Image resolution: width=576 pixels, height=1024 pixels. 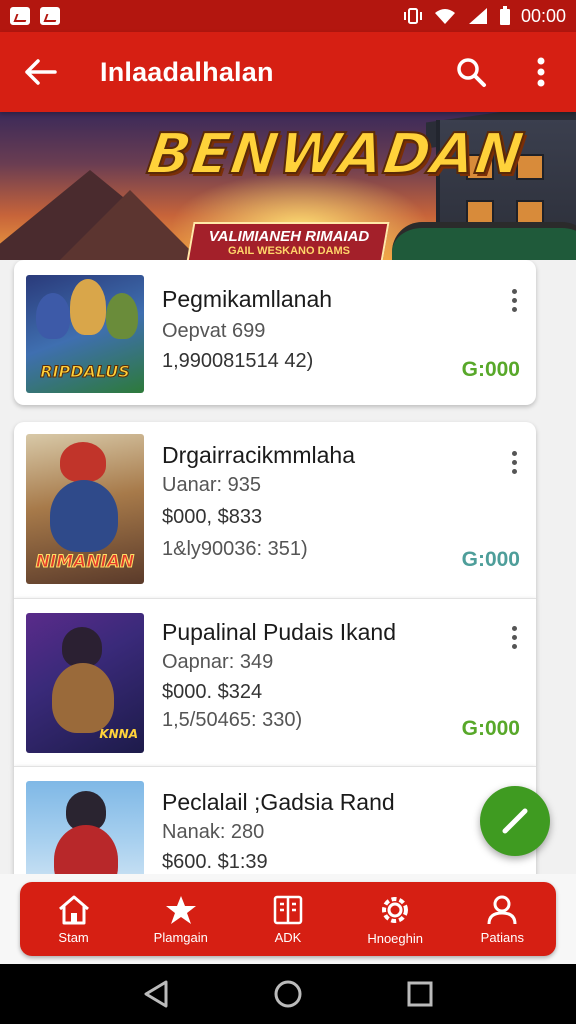 What do you see at coordinates (232, 720) in the screenshot?
I see `item-meta: 1,5/50465: 330)` at bounding box center [232, 720].